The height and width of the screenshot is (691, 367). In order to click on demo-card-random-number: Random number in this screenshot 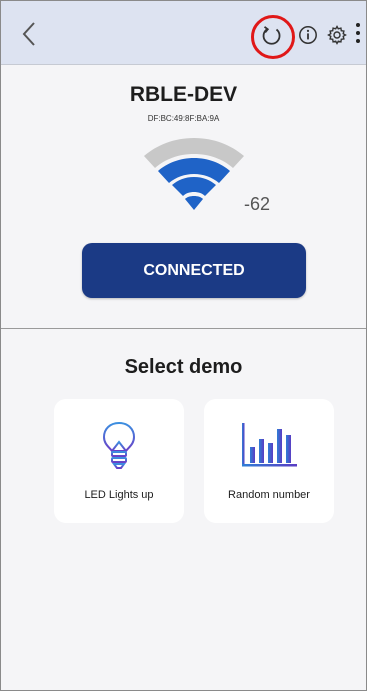, I will do `click(269, 461)`.